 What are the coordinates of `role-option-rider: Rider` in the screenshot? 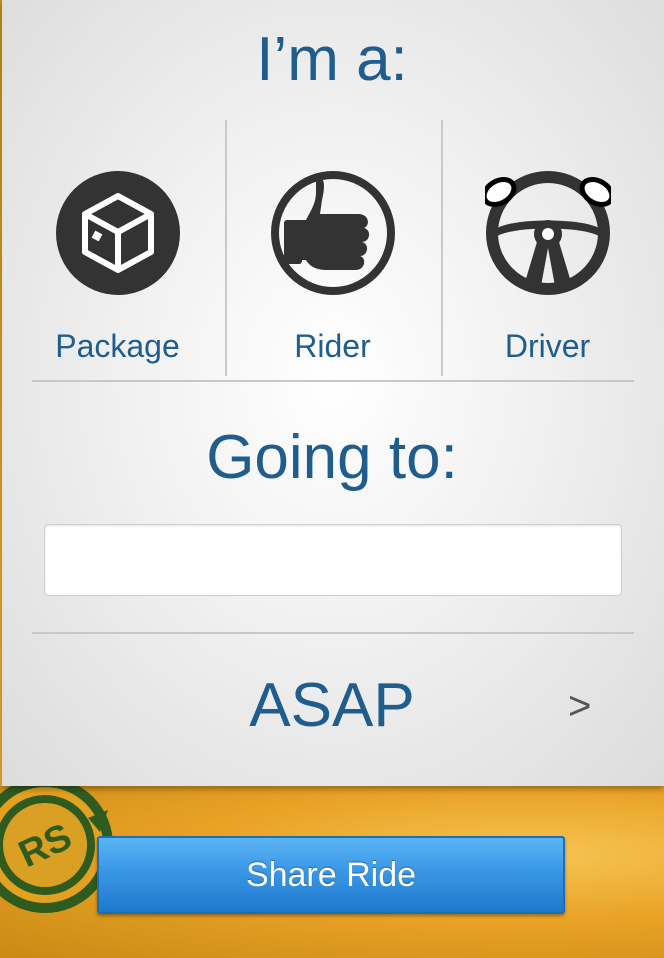 It's located at (332, 249).